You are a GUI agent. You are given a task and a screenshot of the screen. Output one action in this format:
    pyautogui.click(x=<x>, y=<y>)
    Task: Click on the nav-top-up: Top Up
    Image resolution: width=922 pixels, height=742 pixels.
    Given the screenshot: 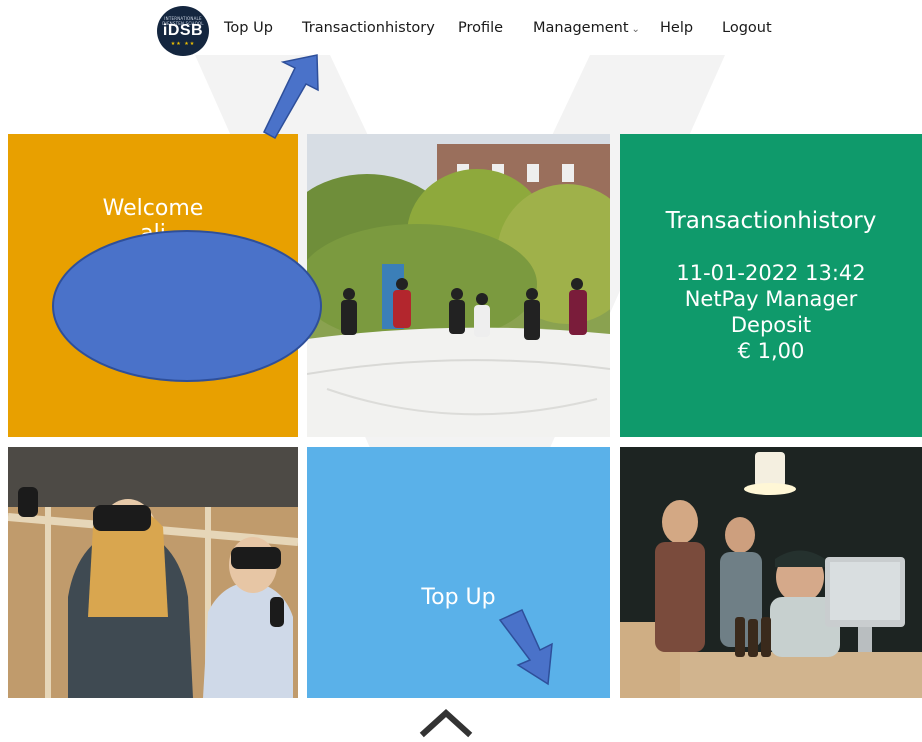 What is the action you would take?
    pyautogui.click(x=248, y=28)
    